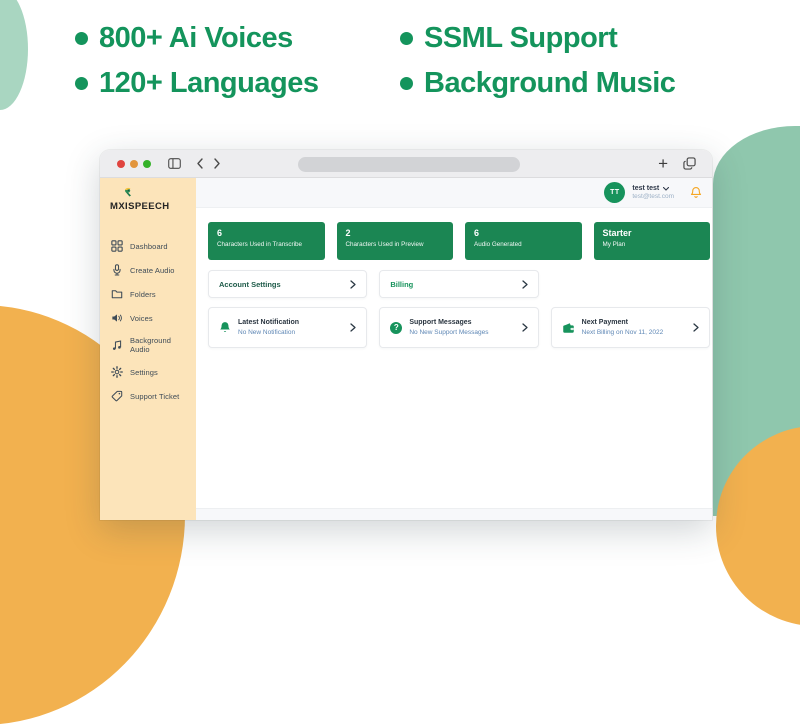  I want to click on stat-label: Characters Used in Preview, so click(384, 244).